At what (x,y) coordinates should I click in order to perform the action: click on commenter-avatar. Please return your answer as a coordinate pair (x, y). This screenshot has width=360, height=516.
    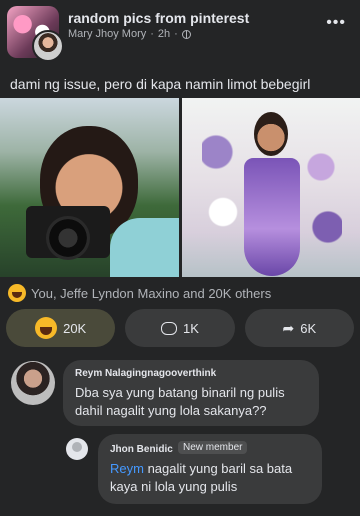
    Looking at the image, I should click on (33, 383).